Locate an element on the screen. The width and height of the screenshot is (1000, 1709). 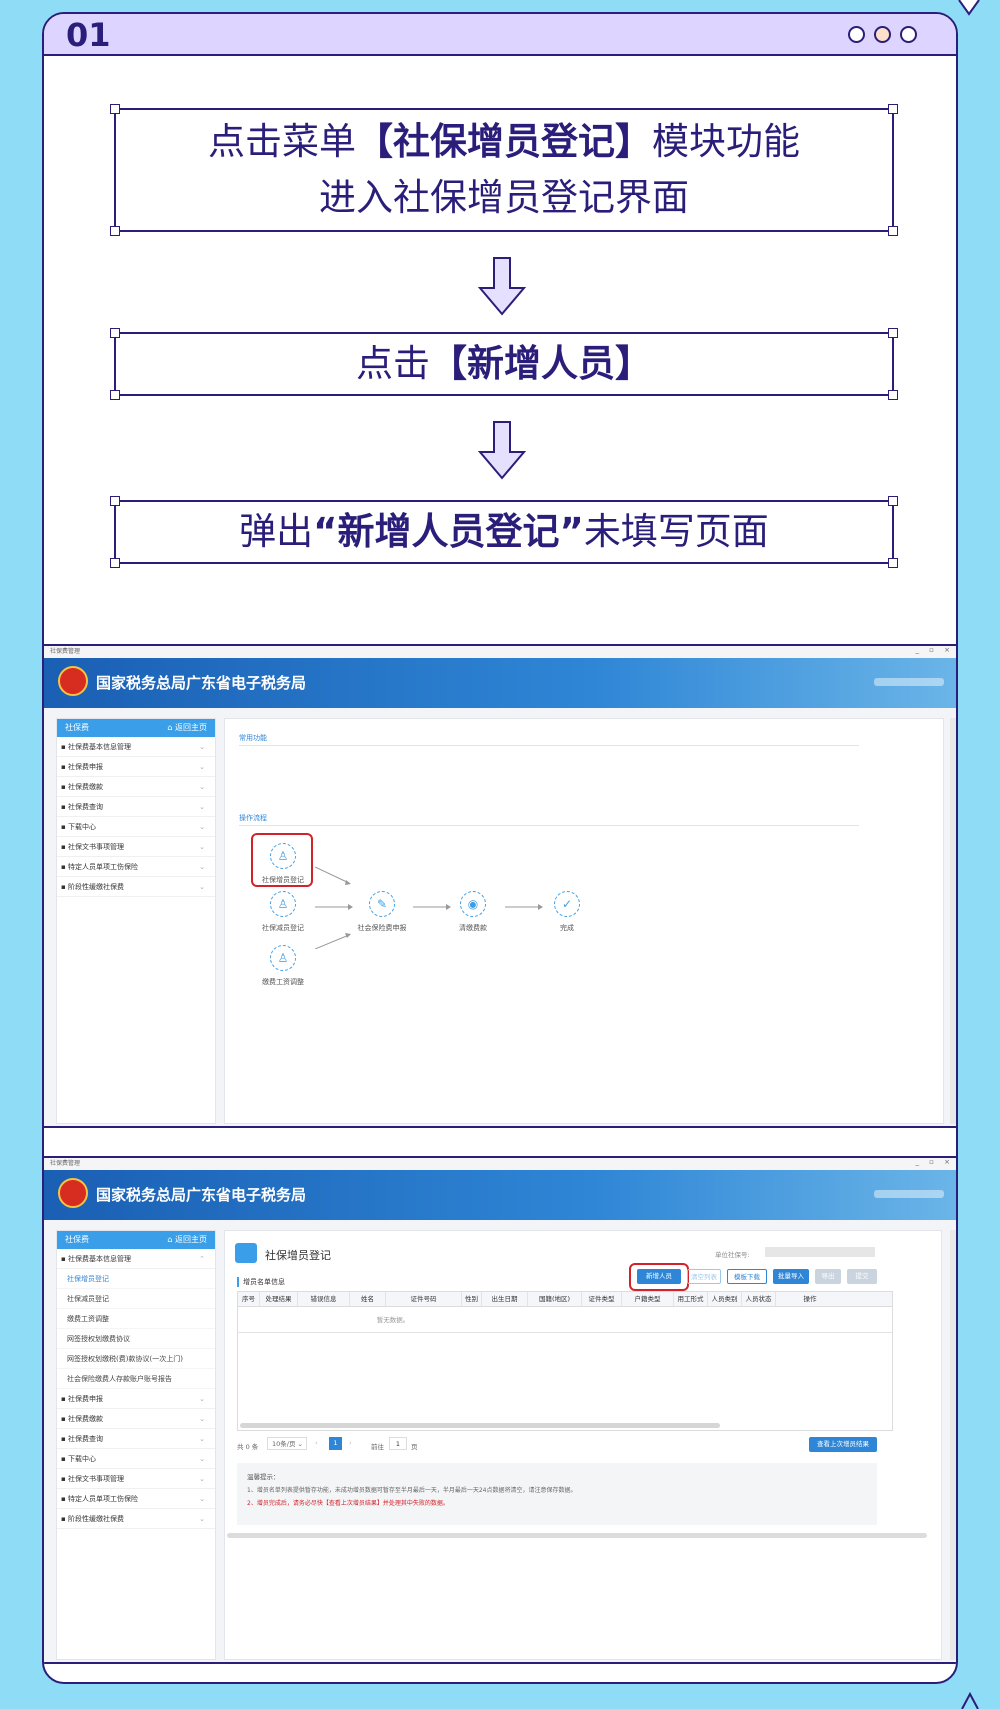
goto-page-input: 1 is located at coordinates (398, 1443).